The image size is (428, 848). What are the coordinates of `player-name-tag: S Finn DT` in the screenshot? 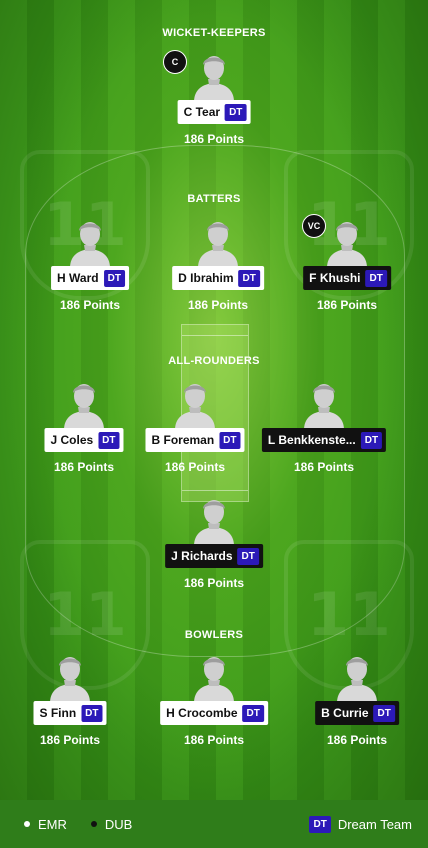 It's located at (70, 713).